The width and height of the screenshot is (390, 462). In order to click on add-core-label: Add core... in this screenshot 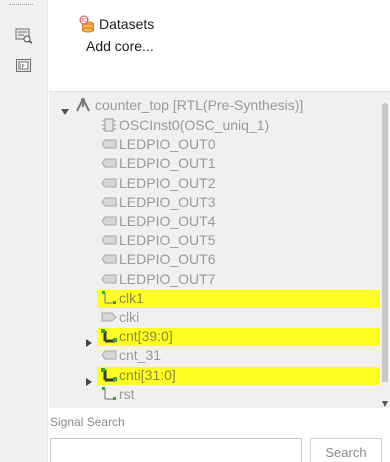, I will do `click(120, 46)`.